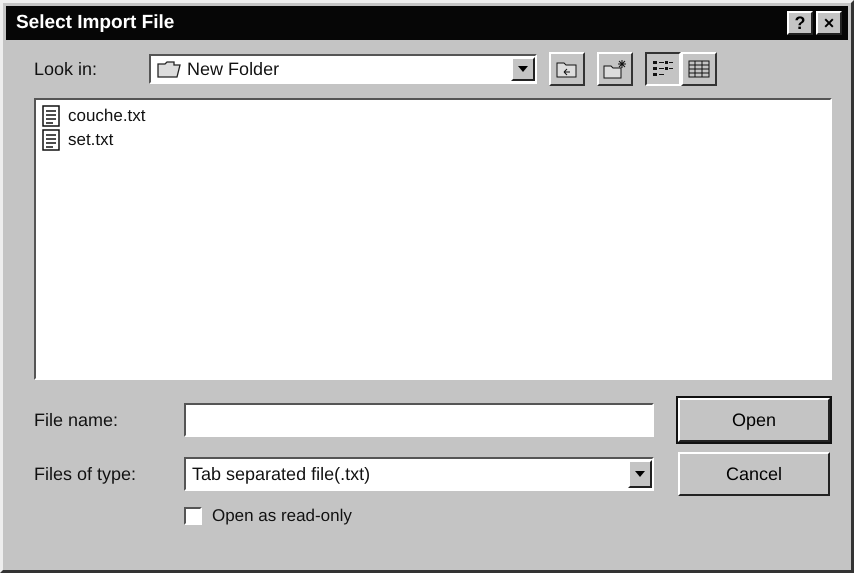  Describe the element at coordinates (343, 69) in the screenshot. I see `look-in-dropdown: New Folder` at that location.